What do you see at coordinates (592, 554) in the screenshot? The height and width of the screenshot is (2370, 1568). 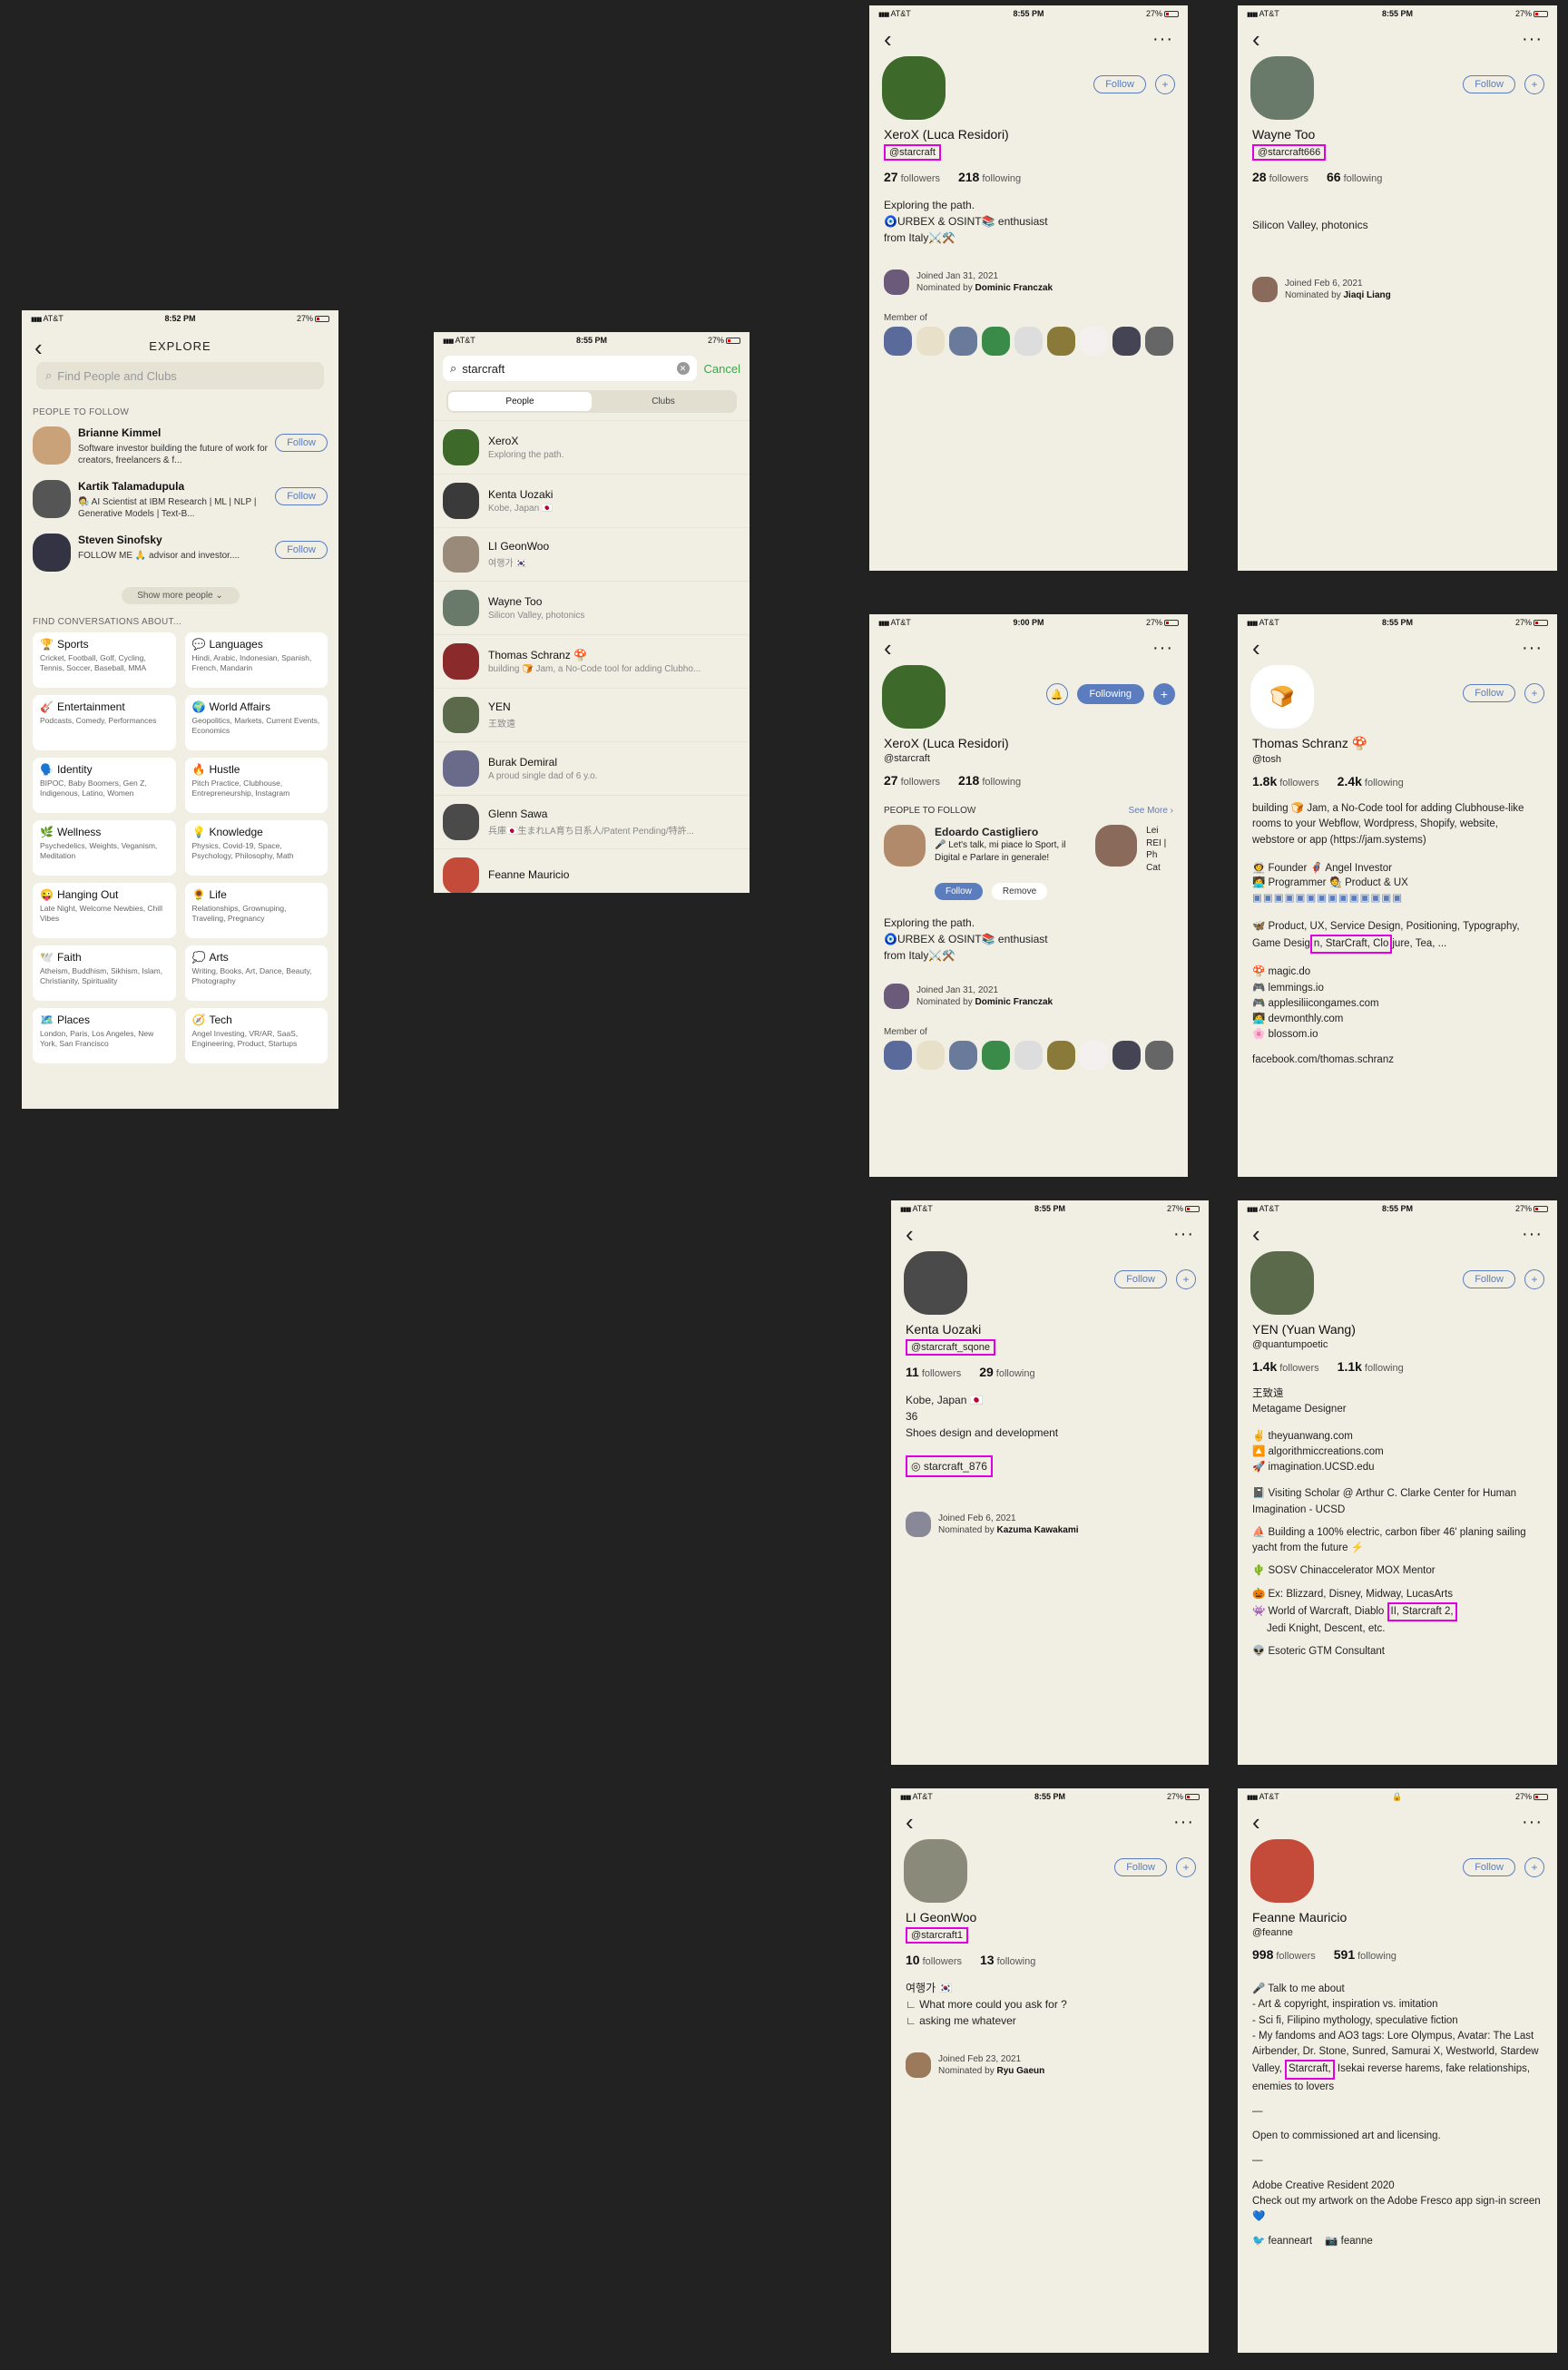 I see `list-item: LI GeonWoo 여행가 🇰🇷` at bounding box center [592, 554].